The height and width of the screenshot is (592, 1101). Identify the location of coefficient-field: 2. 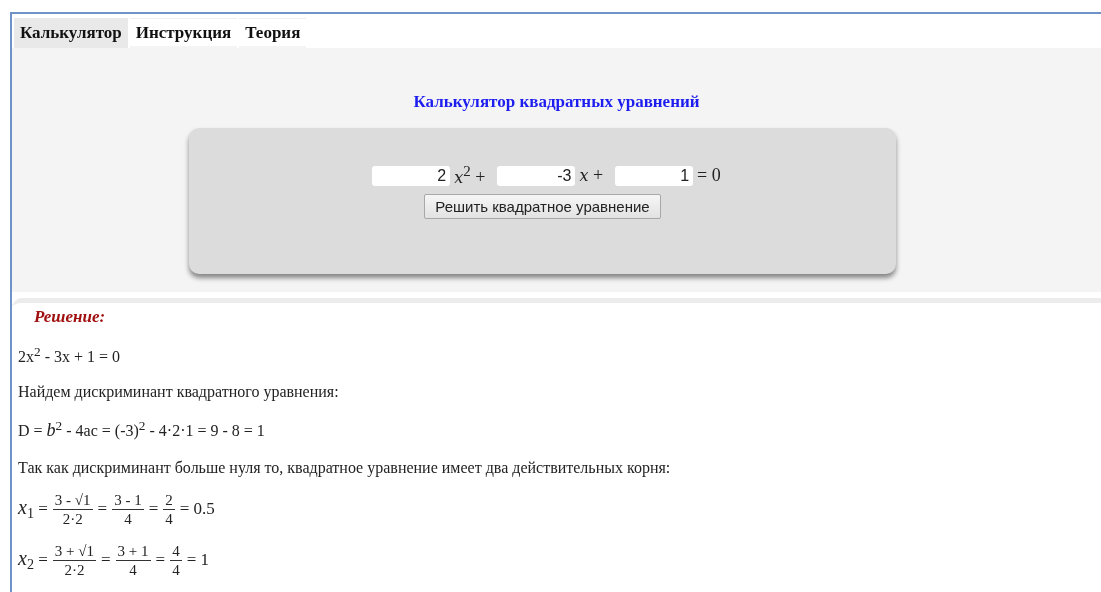
(411, 175).